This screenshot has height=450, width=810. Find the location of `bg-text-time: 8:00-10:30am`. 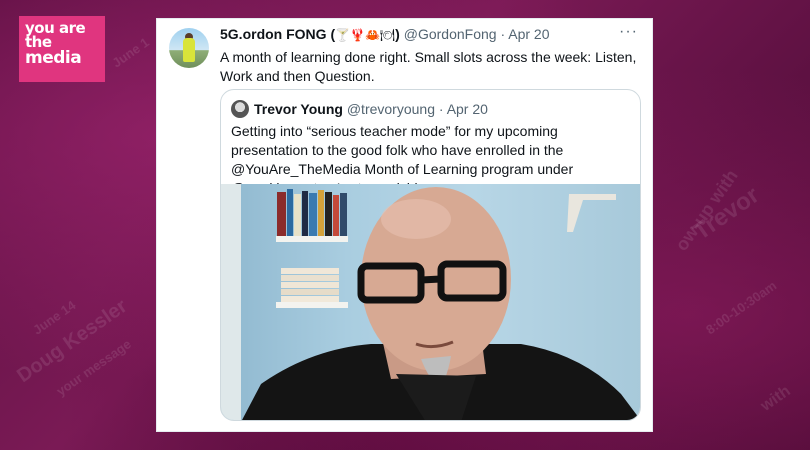

bg-text-time: 8:00-10:30am is located at coordinates (741, 307).